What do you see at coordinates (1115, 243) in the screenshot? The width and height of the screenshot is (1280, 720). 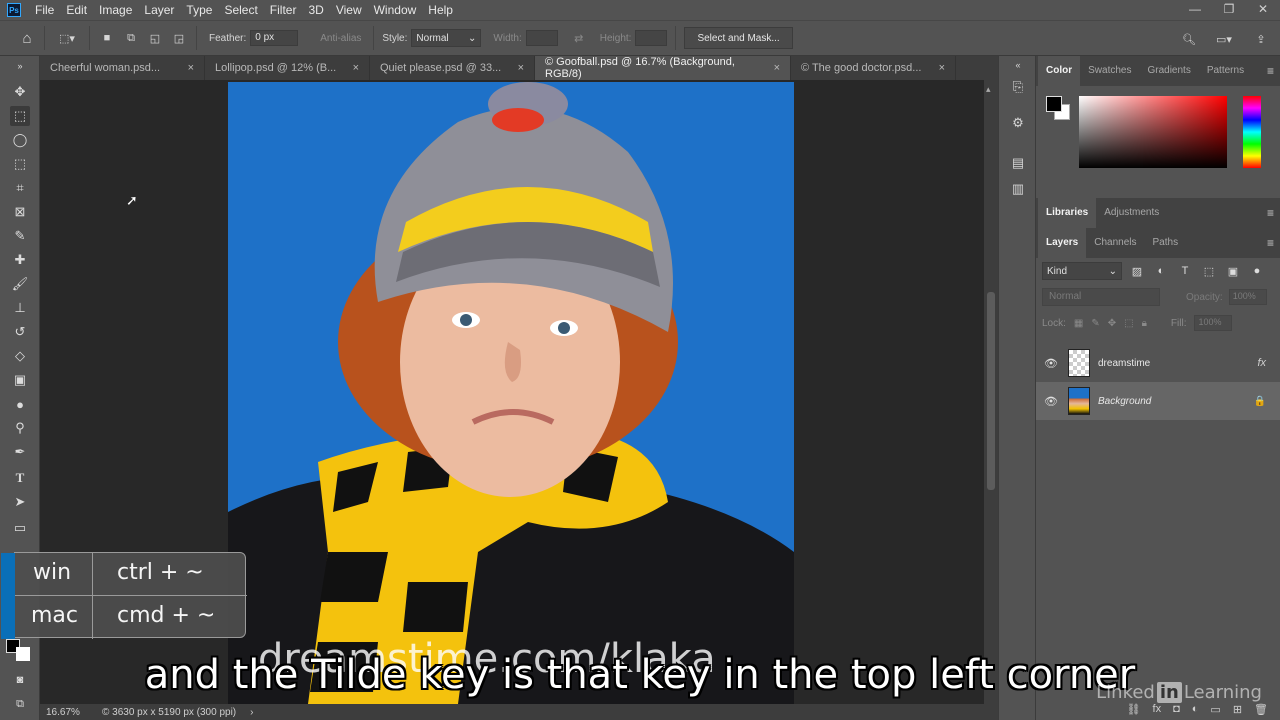 I see `tab-channels: Channels` at bounding box center [1115, 243].